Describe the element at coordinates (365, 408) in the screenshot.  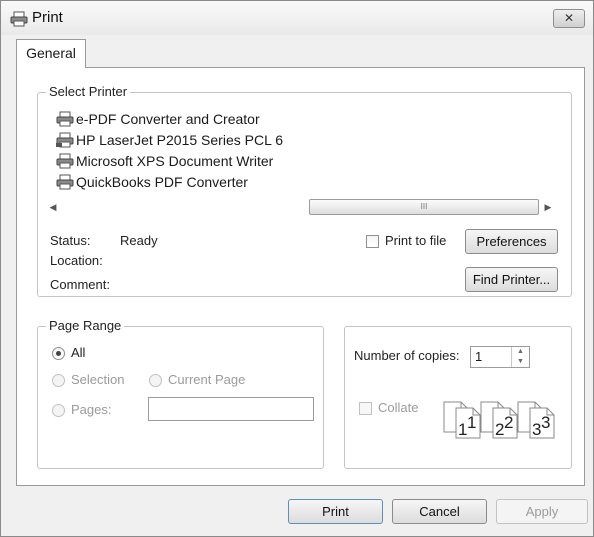
I see `collate-checkbox` at that location.